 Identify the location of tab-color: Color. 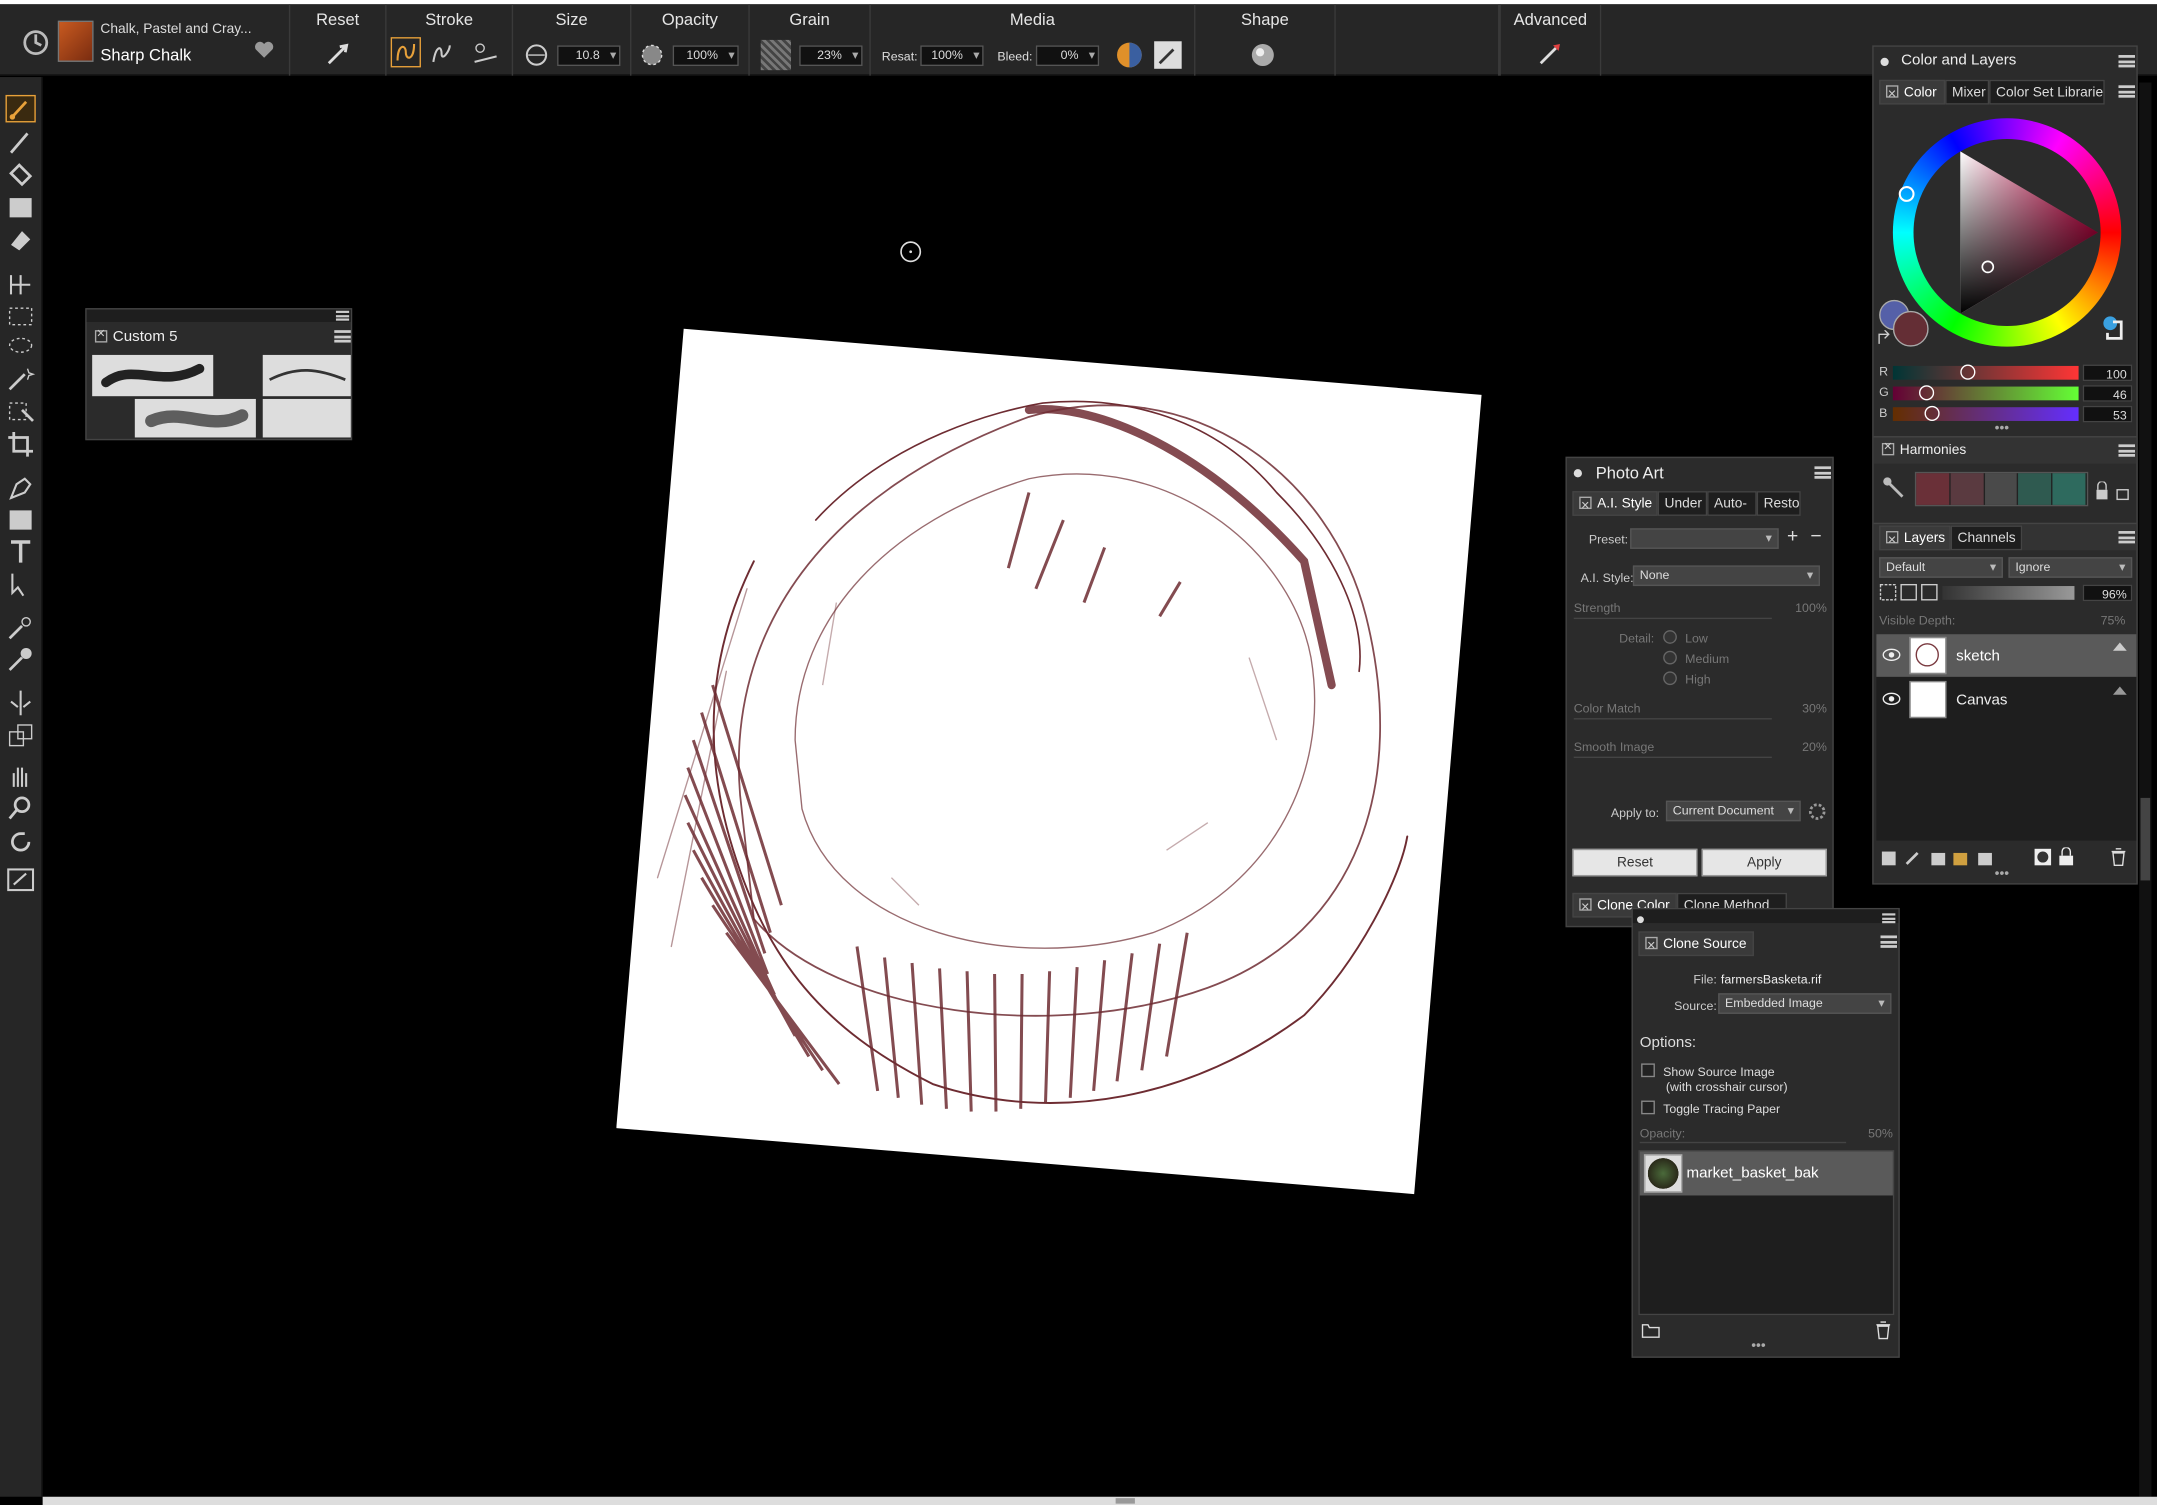
(1912, 92).